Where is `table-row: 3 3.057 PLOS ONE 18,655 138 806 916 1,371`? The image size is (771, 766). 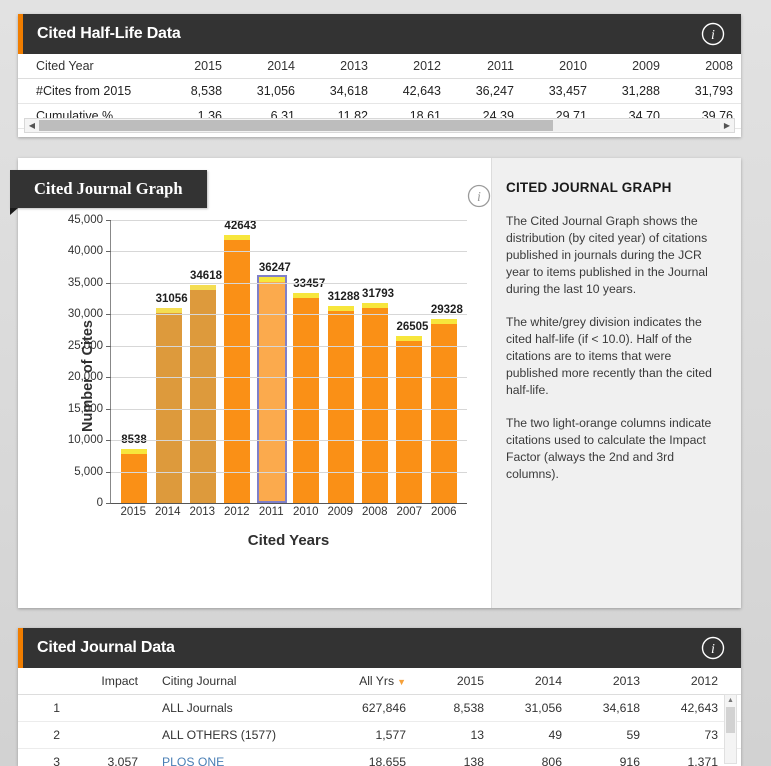
table-row: 3 3.057 PLOS ONE 18,655 138 806 916 1,371 is located at coordinates (379, 757).